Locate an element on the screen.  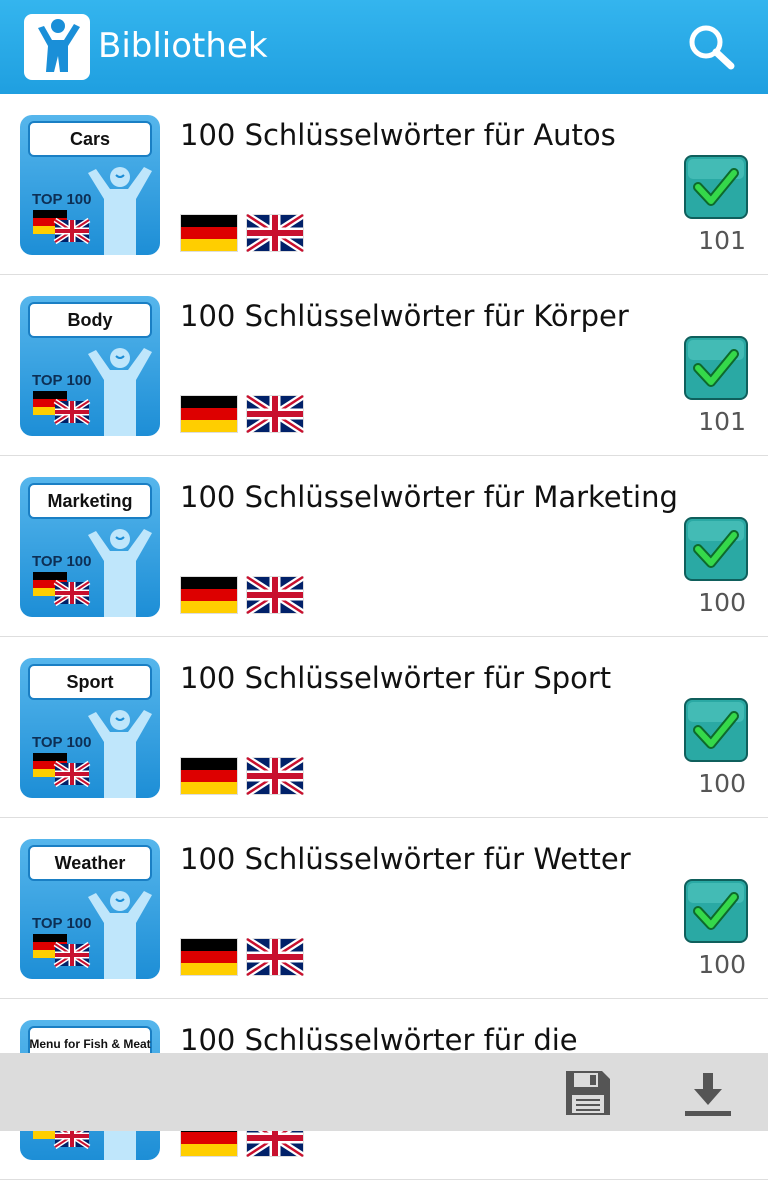
item-title: 100 Schlüsselwörter für die is located at coordinates (379, 1040).